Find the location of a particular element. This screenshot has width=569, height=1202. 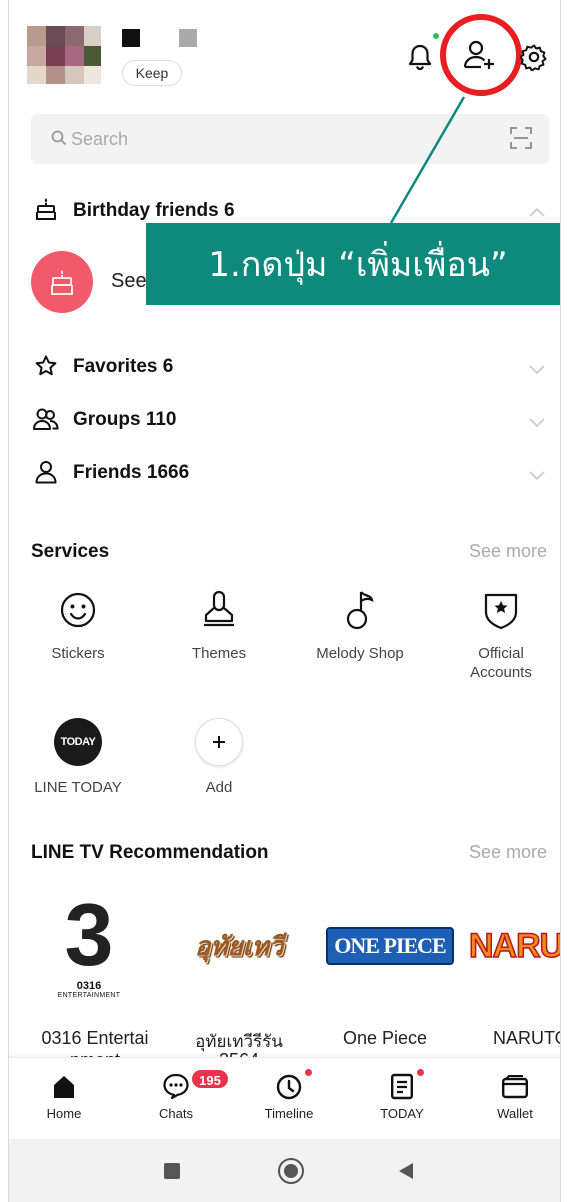

nav-wallet: Wallet is located at coordinates (515, 1095).